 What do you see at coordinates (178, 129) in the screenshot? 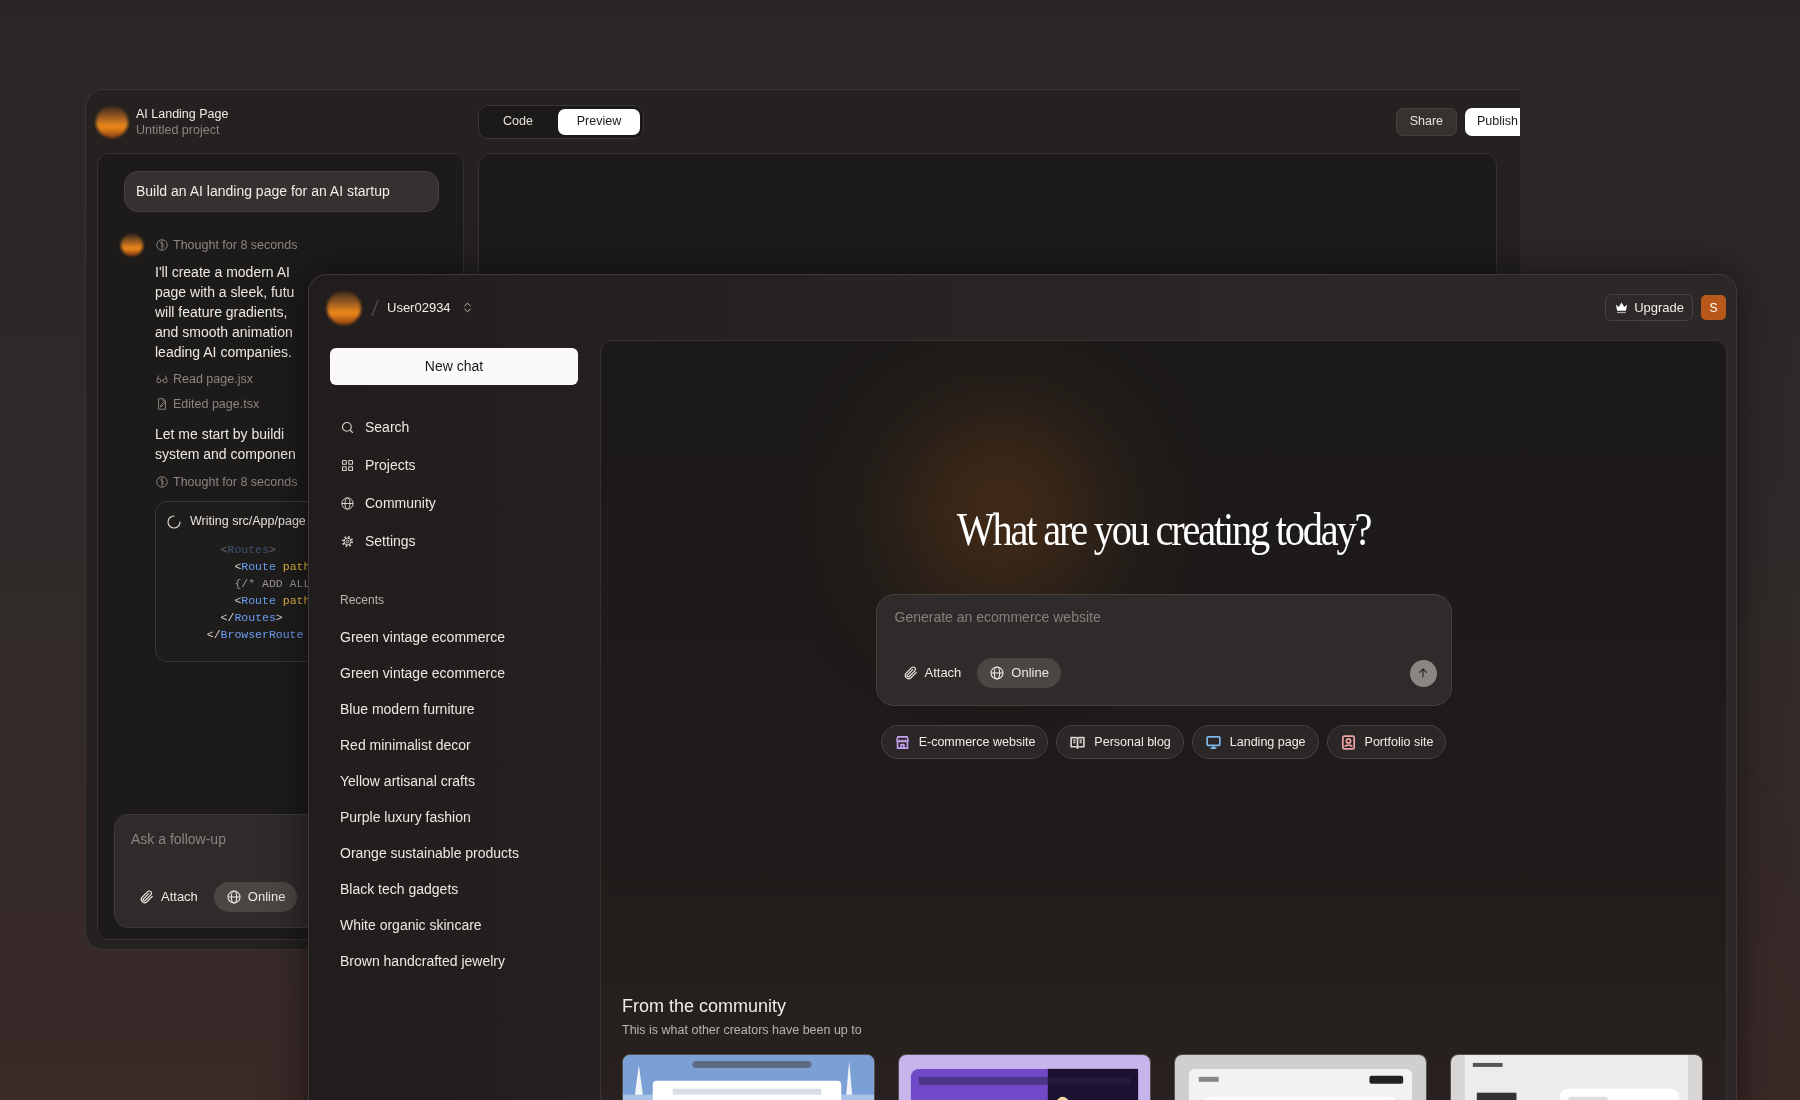
I see `project-subtitle: Untitled project` at bounding box center [178, 129].